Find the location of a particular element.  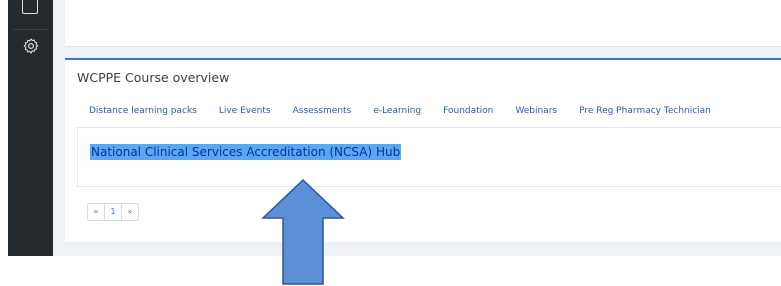

gear-icon is located at coordinates (31, 46).